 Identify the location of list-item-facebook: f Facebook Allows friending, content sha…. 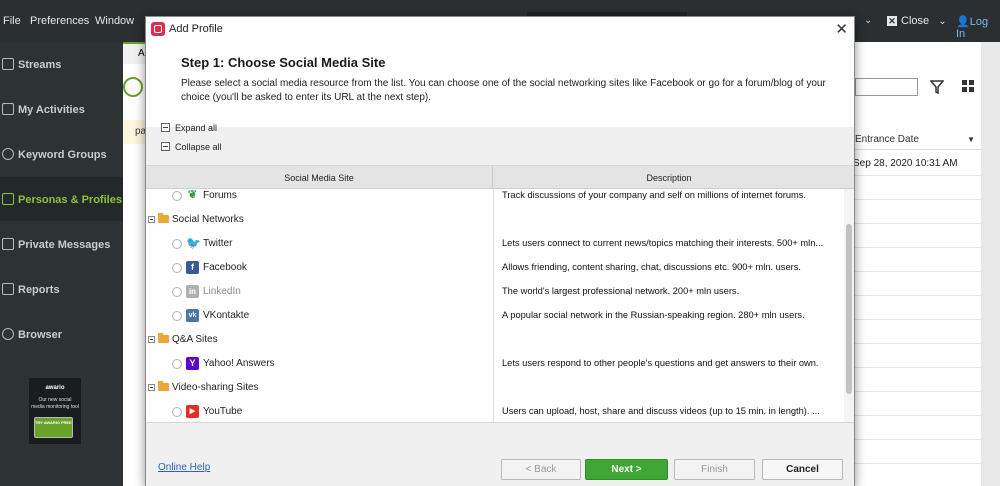
(495, 268).